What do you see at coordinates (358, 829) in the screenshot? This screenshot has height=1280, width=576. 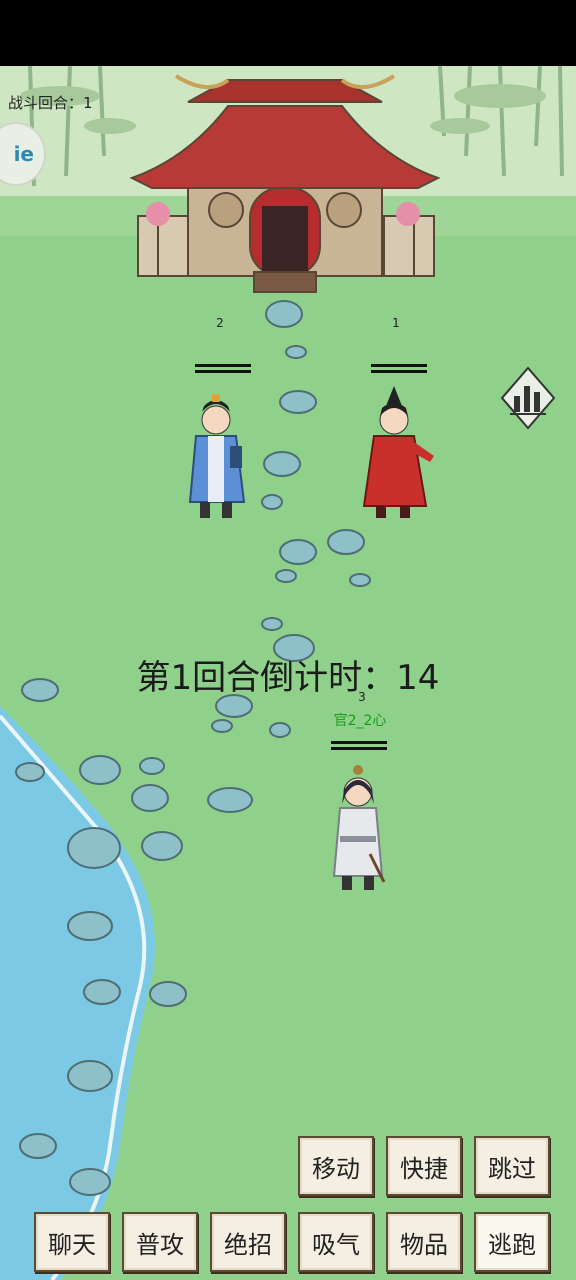 I see `player-character` at bounding box center [358, 829].